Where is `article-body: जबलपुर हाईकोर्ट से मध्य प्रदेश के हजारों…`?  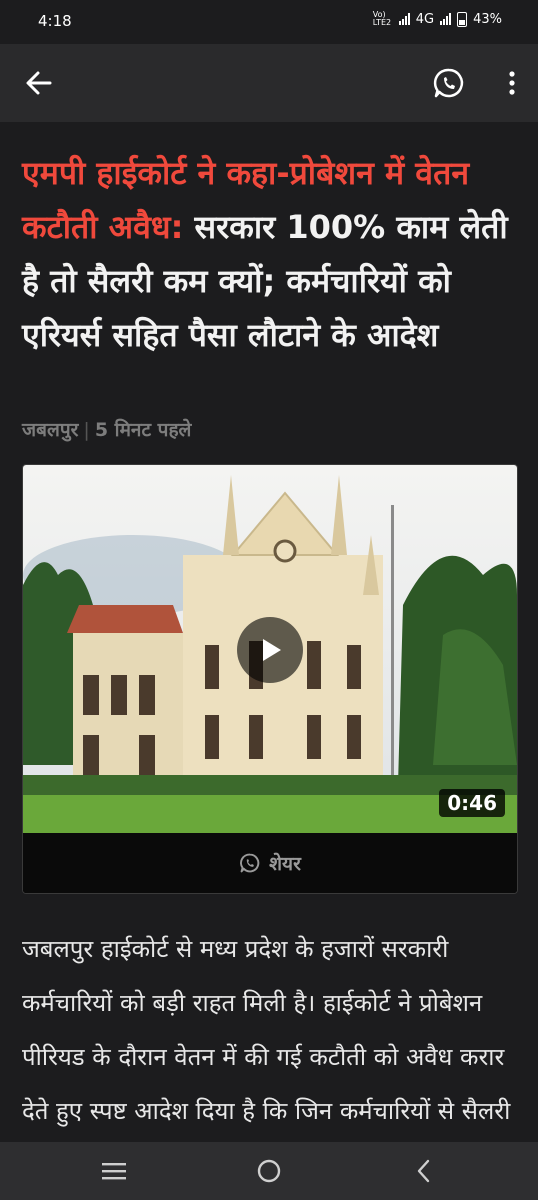 article-body: जबलपुर हाईकोर्ट से मध्य प्रदेश के हजारों… is located at coordinates (266, 1030).